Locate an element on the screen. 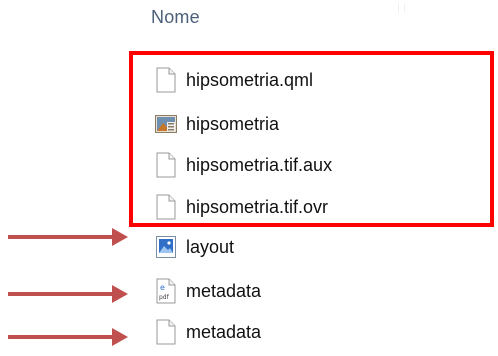  svg-text: e is located at coordinates (162, 287).